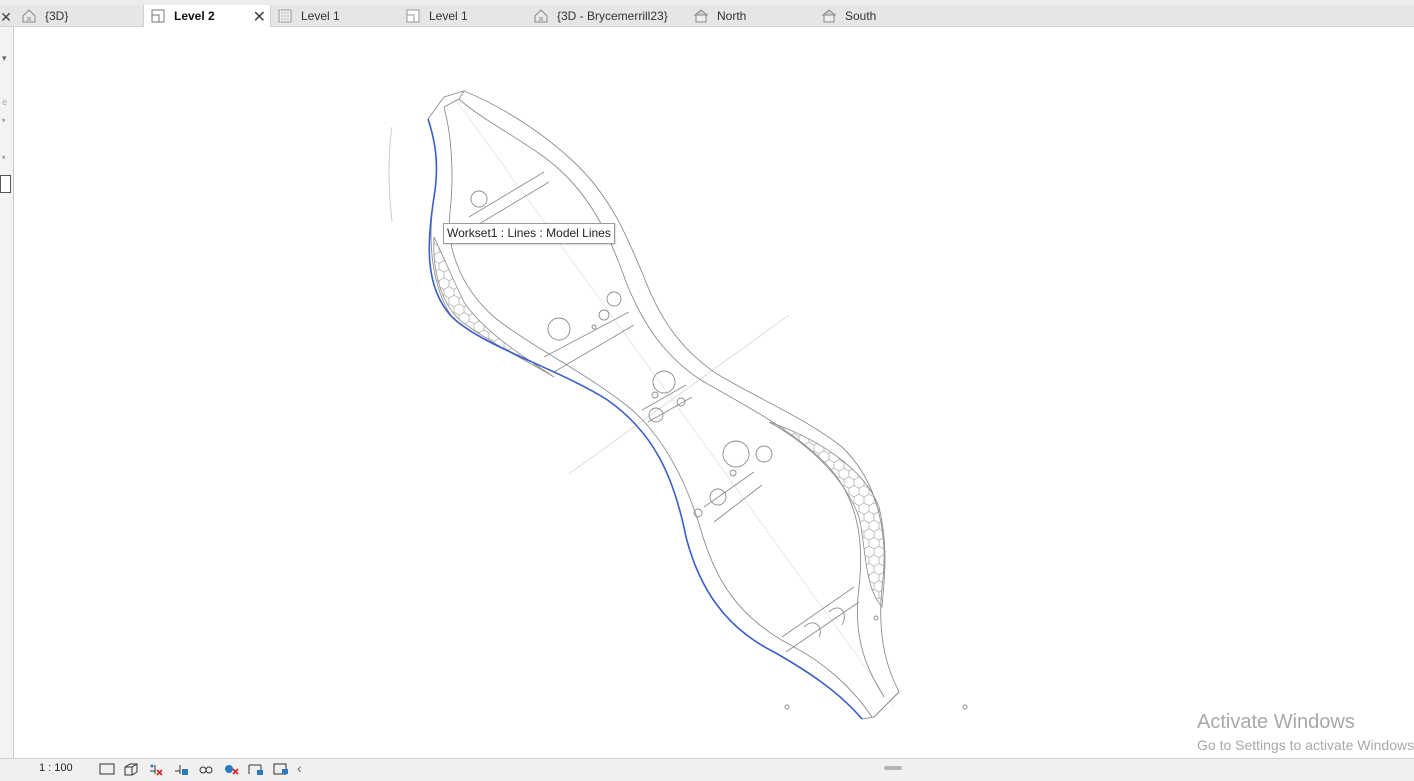 The image size is (1414, 781). Describe the element at coordinates (893, 768) in the screenshot. I see `horizontal-scroll-thumb` at that location.